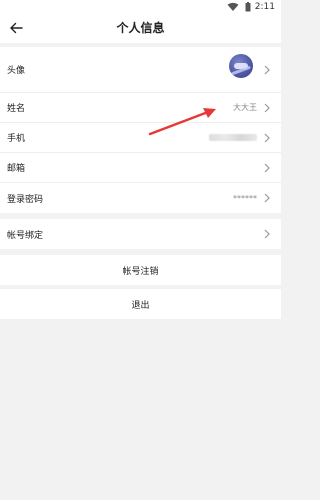 The width and height of the screenshot is (320, 500). What do you see at coordinates (16, 109) in the screenshot?
I see `name-label: 姓名` at bounding box center [16, 109].